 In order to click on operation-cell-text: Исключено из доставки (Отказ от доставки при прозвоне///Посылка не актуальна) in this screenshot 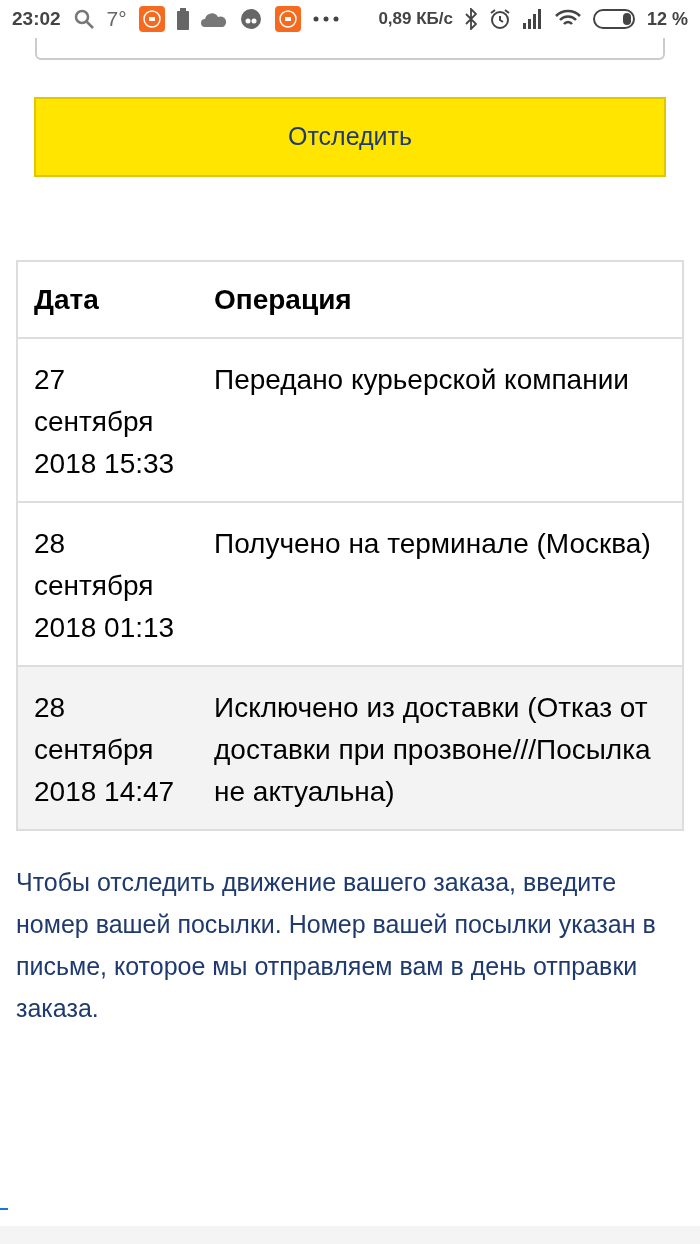, I will do `click(433, 750)`.